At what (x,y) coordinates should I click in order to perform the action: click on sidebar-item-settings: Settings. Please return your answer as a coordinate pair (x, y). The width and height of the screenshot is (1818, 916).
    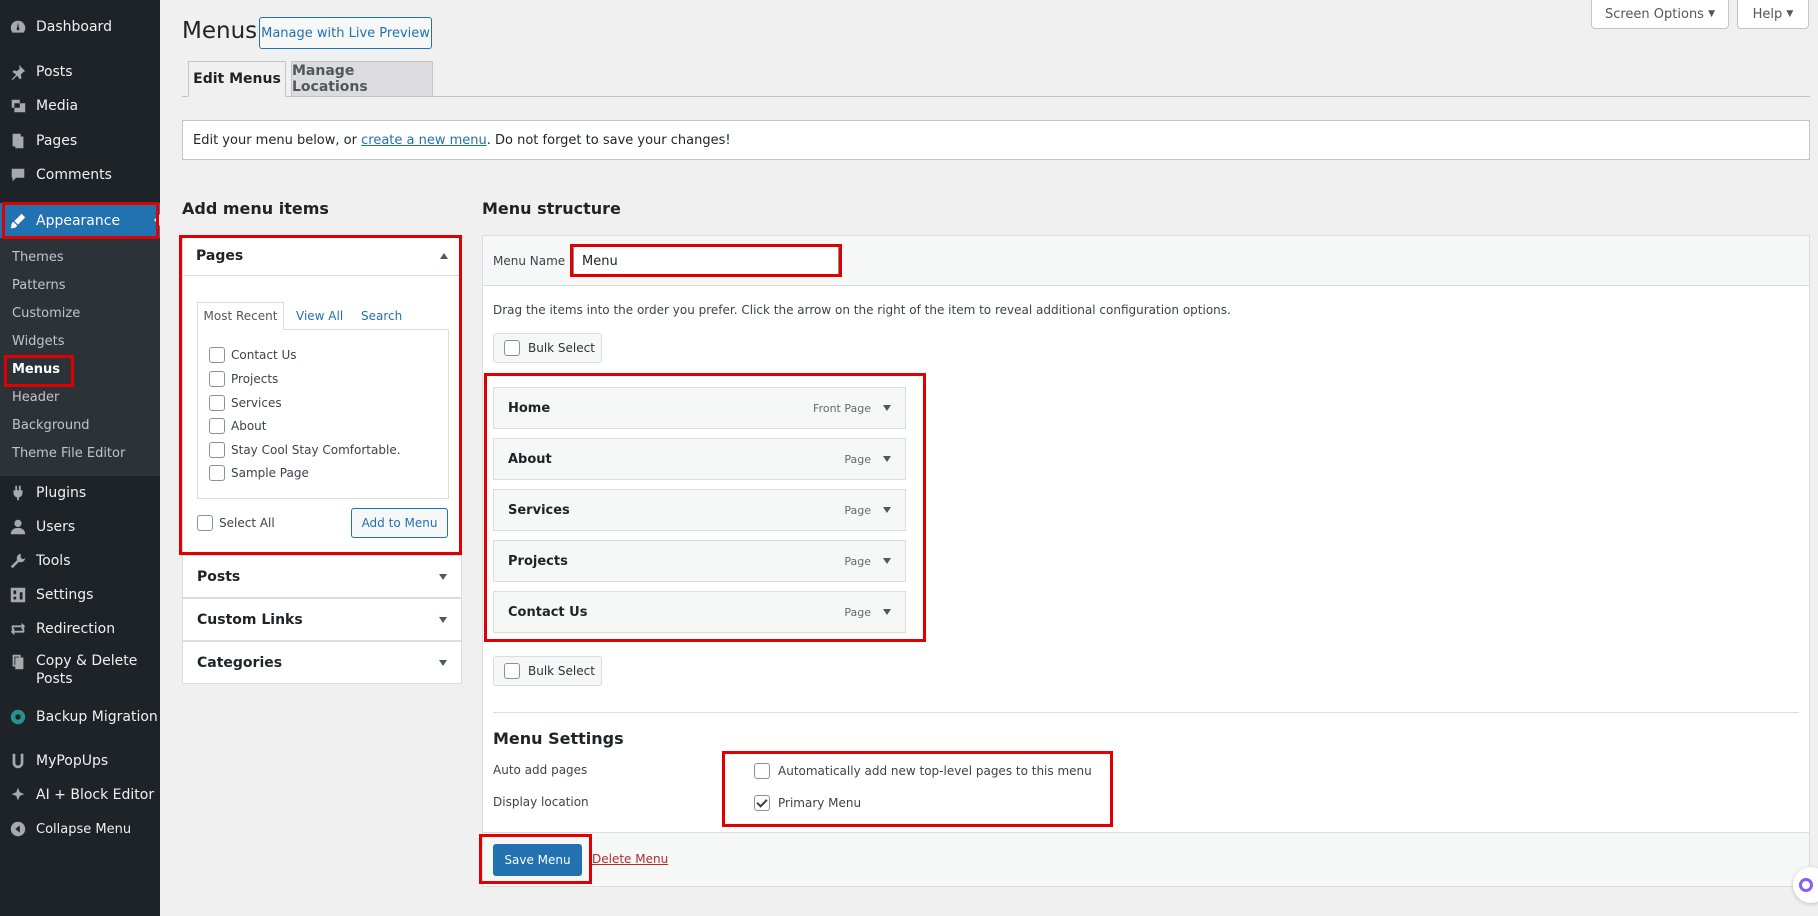
    Looking at the image, I should click on (80, 595).